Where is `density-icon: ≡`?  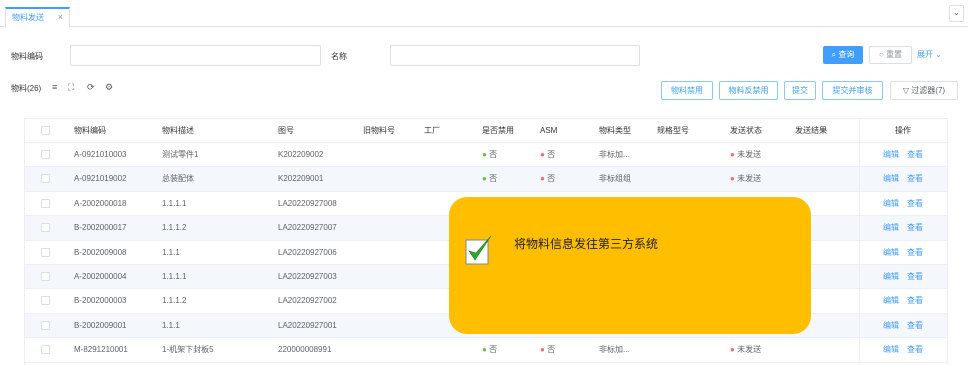
density-icon: ≡ is located at coordinates (54, 87).